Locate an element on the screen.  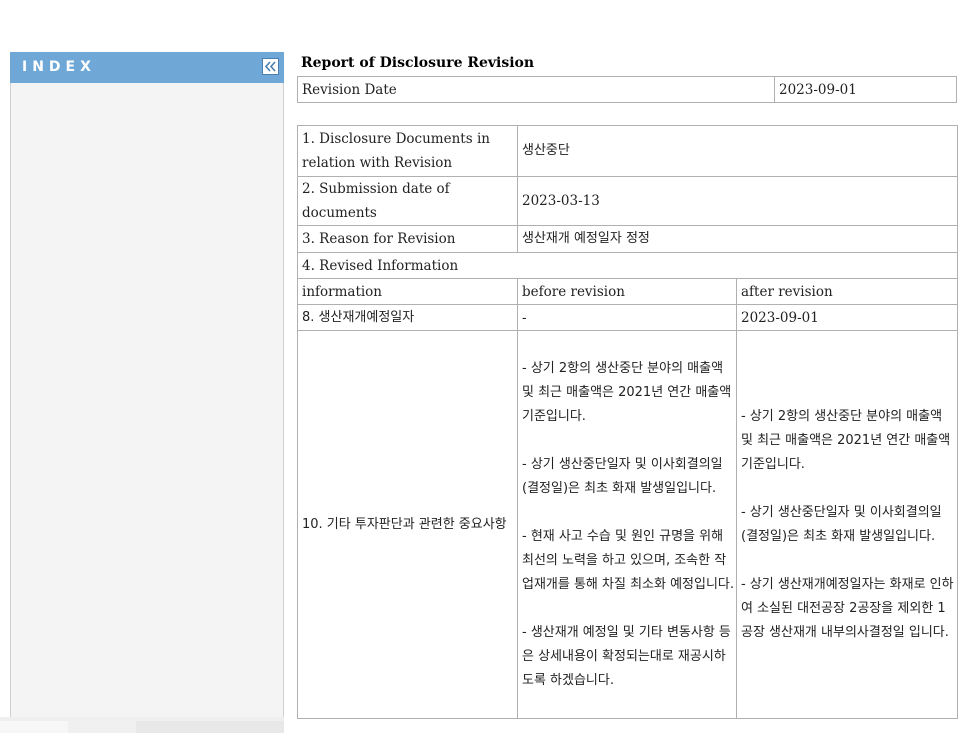
revision-date-label: Revision Date is located at coordinates (536, 89).